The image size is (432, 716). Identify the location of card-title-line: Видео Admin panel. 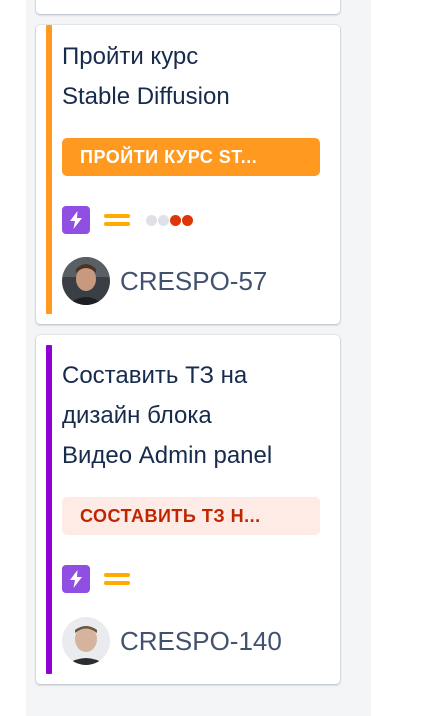
(167, 455).